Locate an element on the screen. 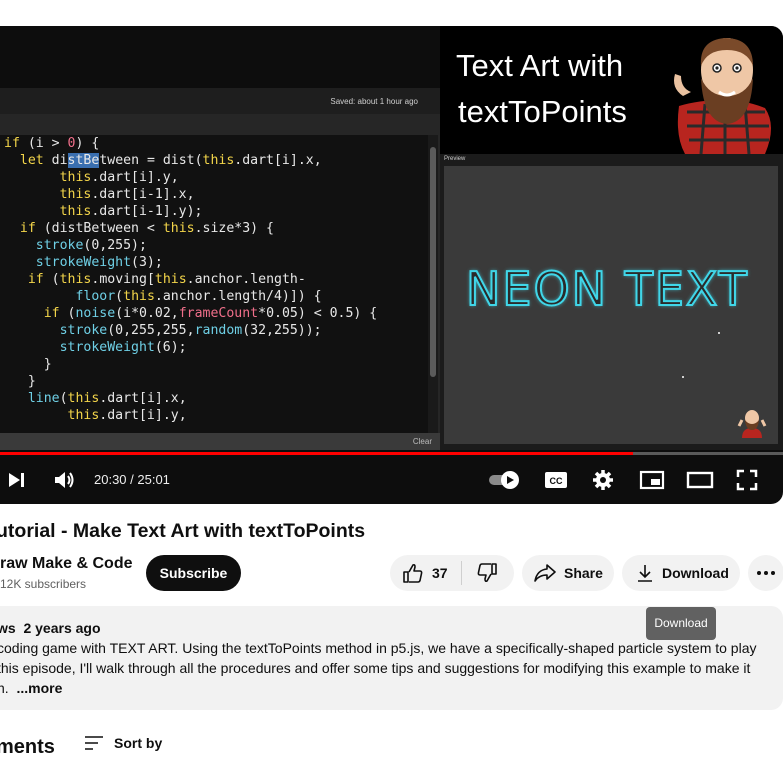  description-line-3-text: n. is located at coordinates (4, 688).